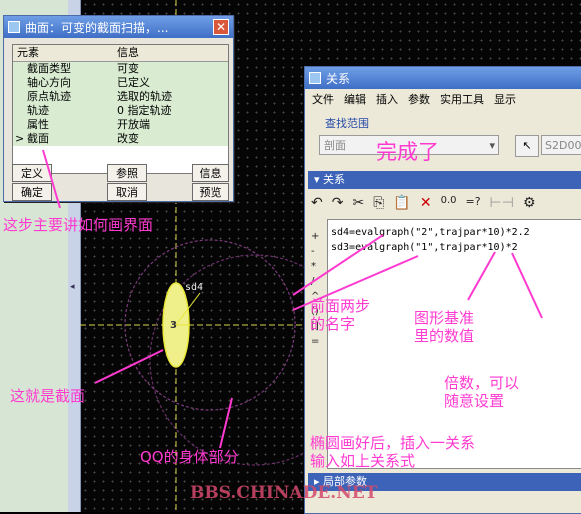 The width and height of the screenshot is (581, 514). I want to click on annotation-multiplier: 倍数，可以 随意设置, so click(482, 392).